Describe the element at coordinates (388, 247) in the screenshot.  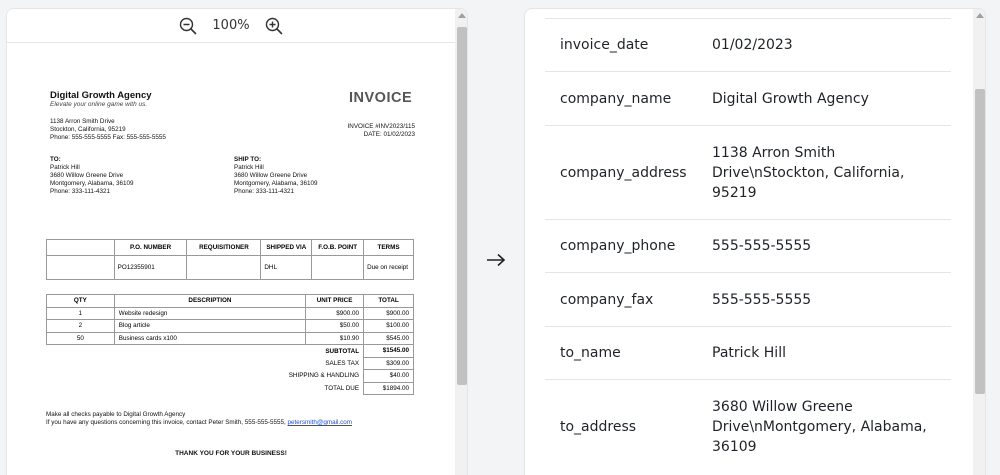
I see `po-header: TERMS` at that location.